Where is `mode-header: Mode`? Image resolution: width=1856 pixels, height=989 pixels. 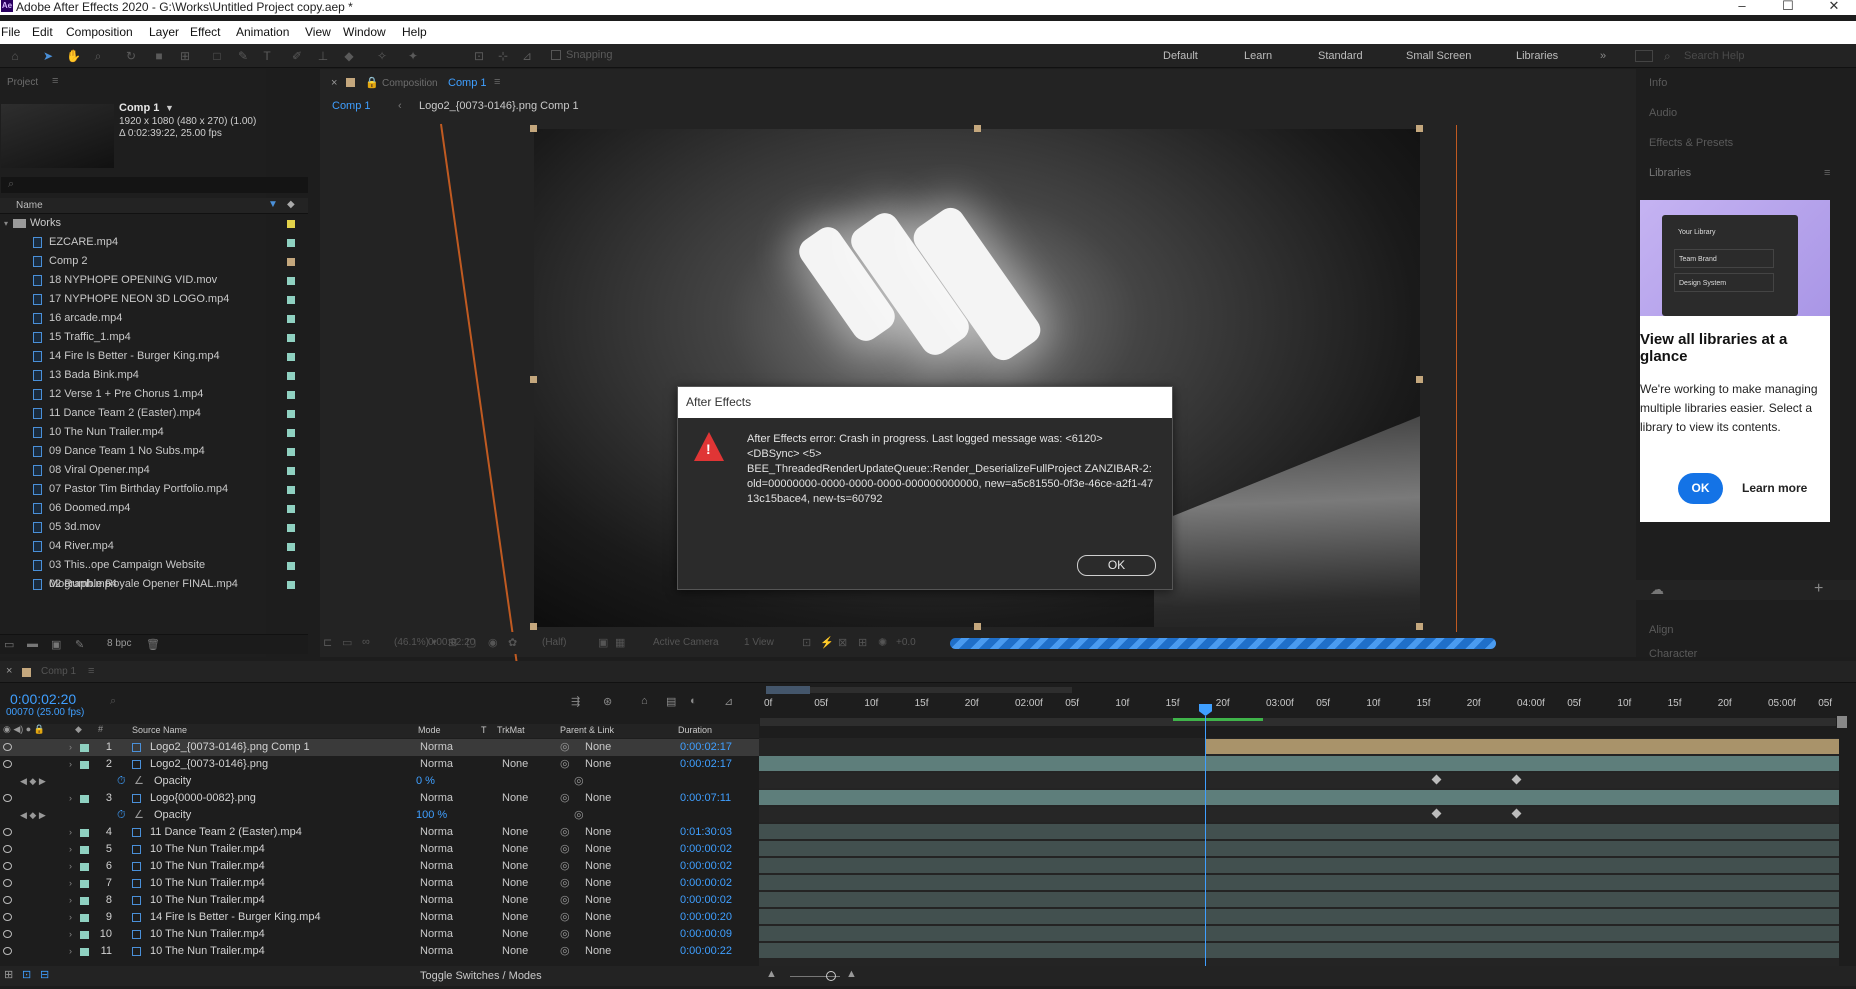 mode-header: Mode is located at coordinates (429, 730).